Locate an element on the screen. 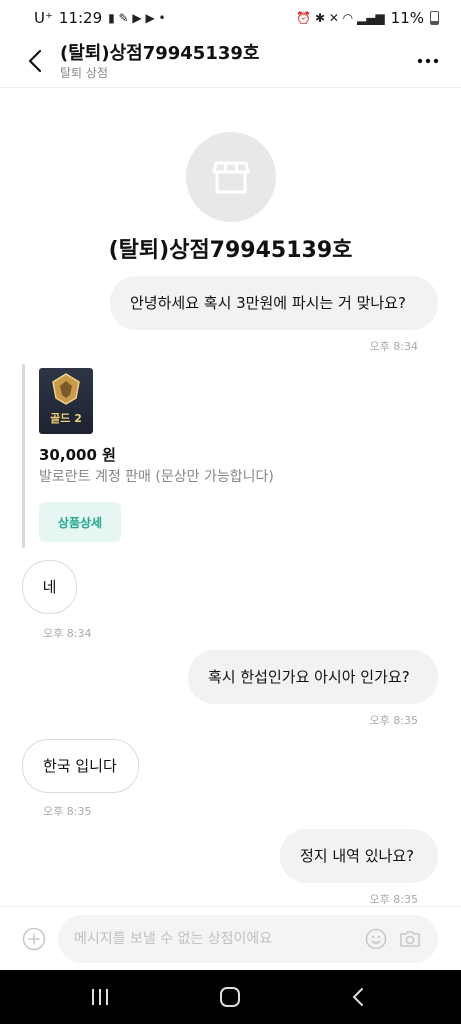 The height and width of the screenshot is (1024, 461). product-thumbnail: 골드 2 is located at coordinates (66, 401).